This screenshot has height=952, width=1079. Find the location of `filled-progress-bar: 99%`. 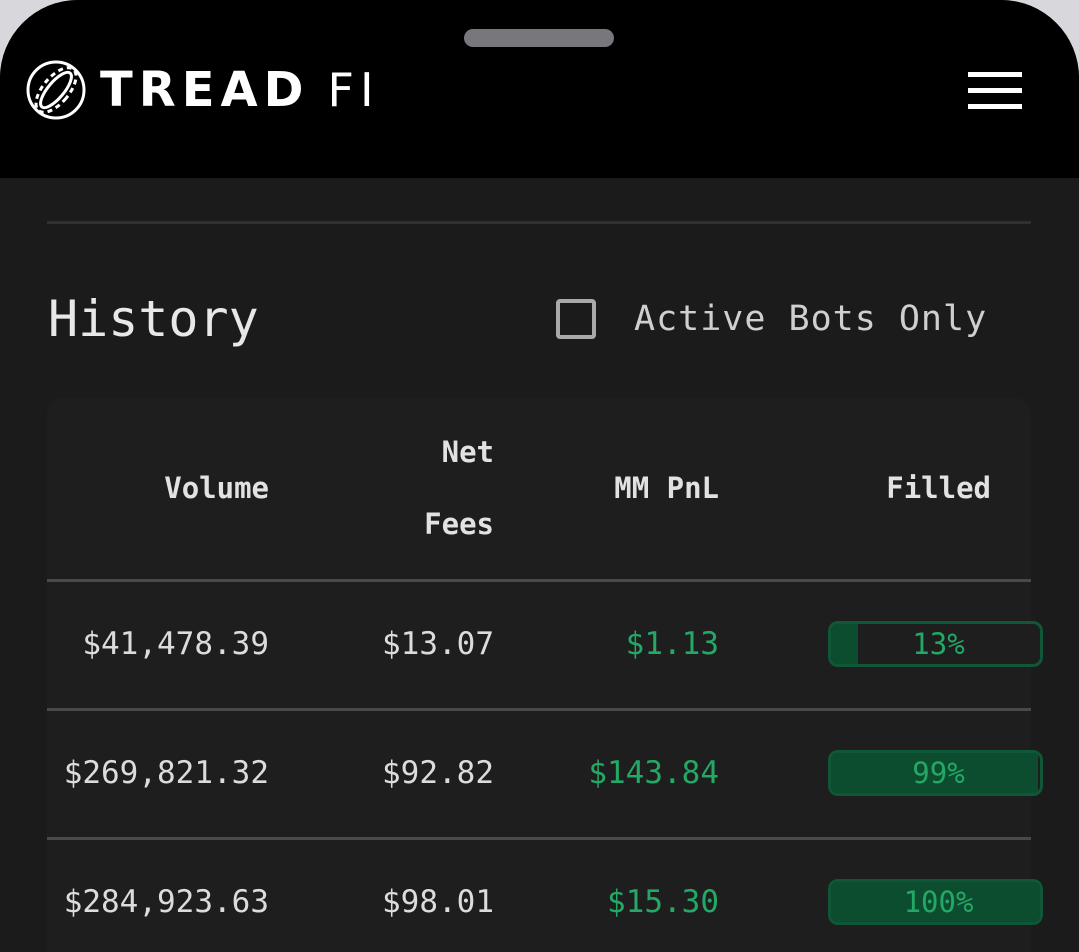

filled-progress-bar: 99% is located at coordinates (935, 773).